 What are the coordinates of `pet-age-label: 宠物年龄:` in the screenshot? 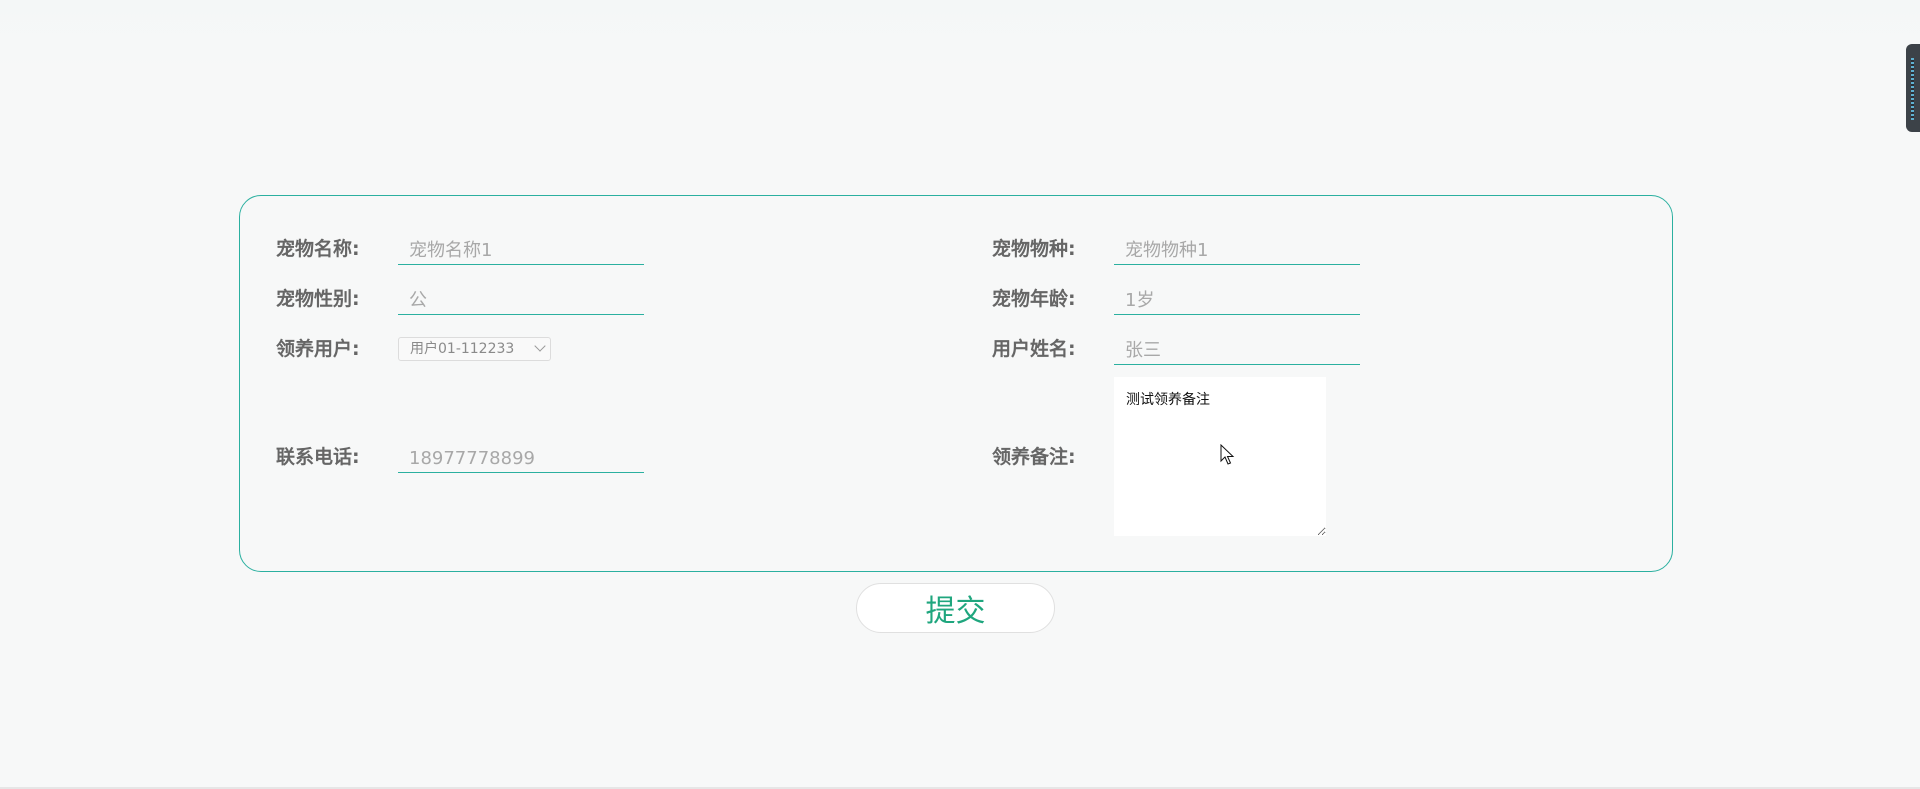 It's located at (1034, 299).